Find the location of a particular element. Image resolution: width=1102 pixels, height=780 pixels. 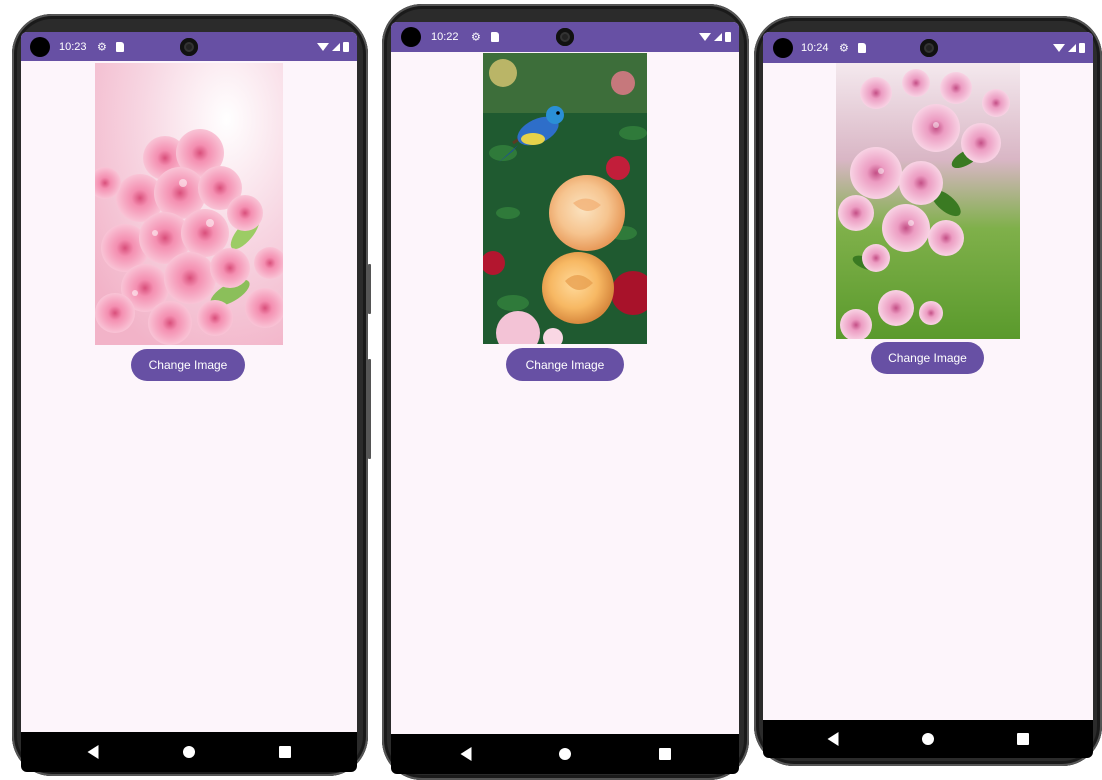

status-time: 10:23 is located at coordinates (73, 46).